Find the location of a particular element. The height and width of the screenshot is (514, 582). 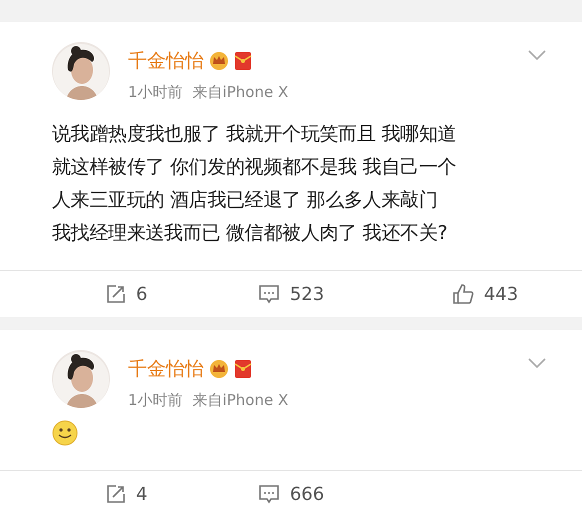

like-count: 443 is located at coordinates (501, 294).